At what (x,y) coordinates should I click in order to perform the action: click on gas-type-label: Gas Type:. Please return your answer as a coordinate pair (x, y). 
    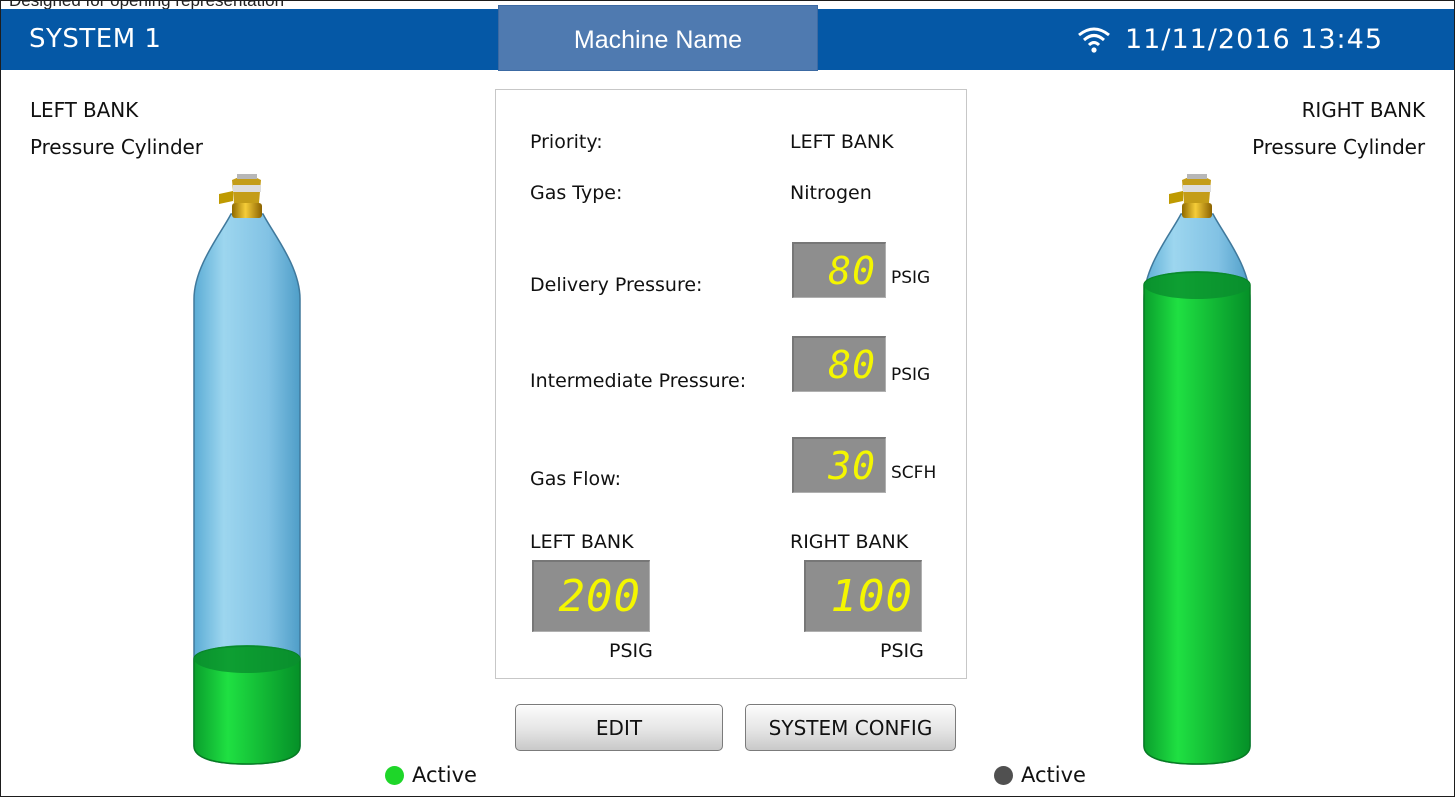
    Looking at the image, I should click on (576, 193).